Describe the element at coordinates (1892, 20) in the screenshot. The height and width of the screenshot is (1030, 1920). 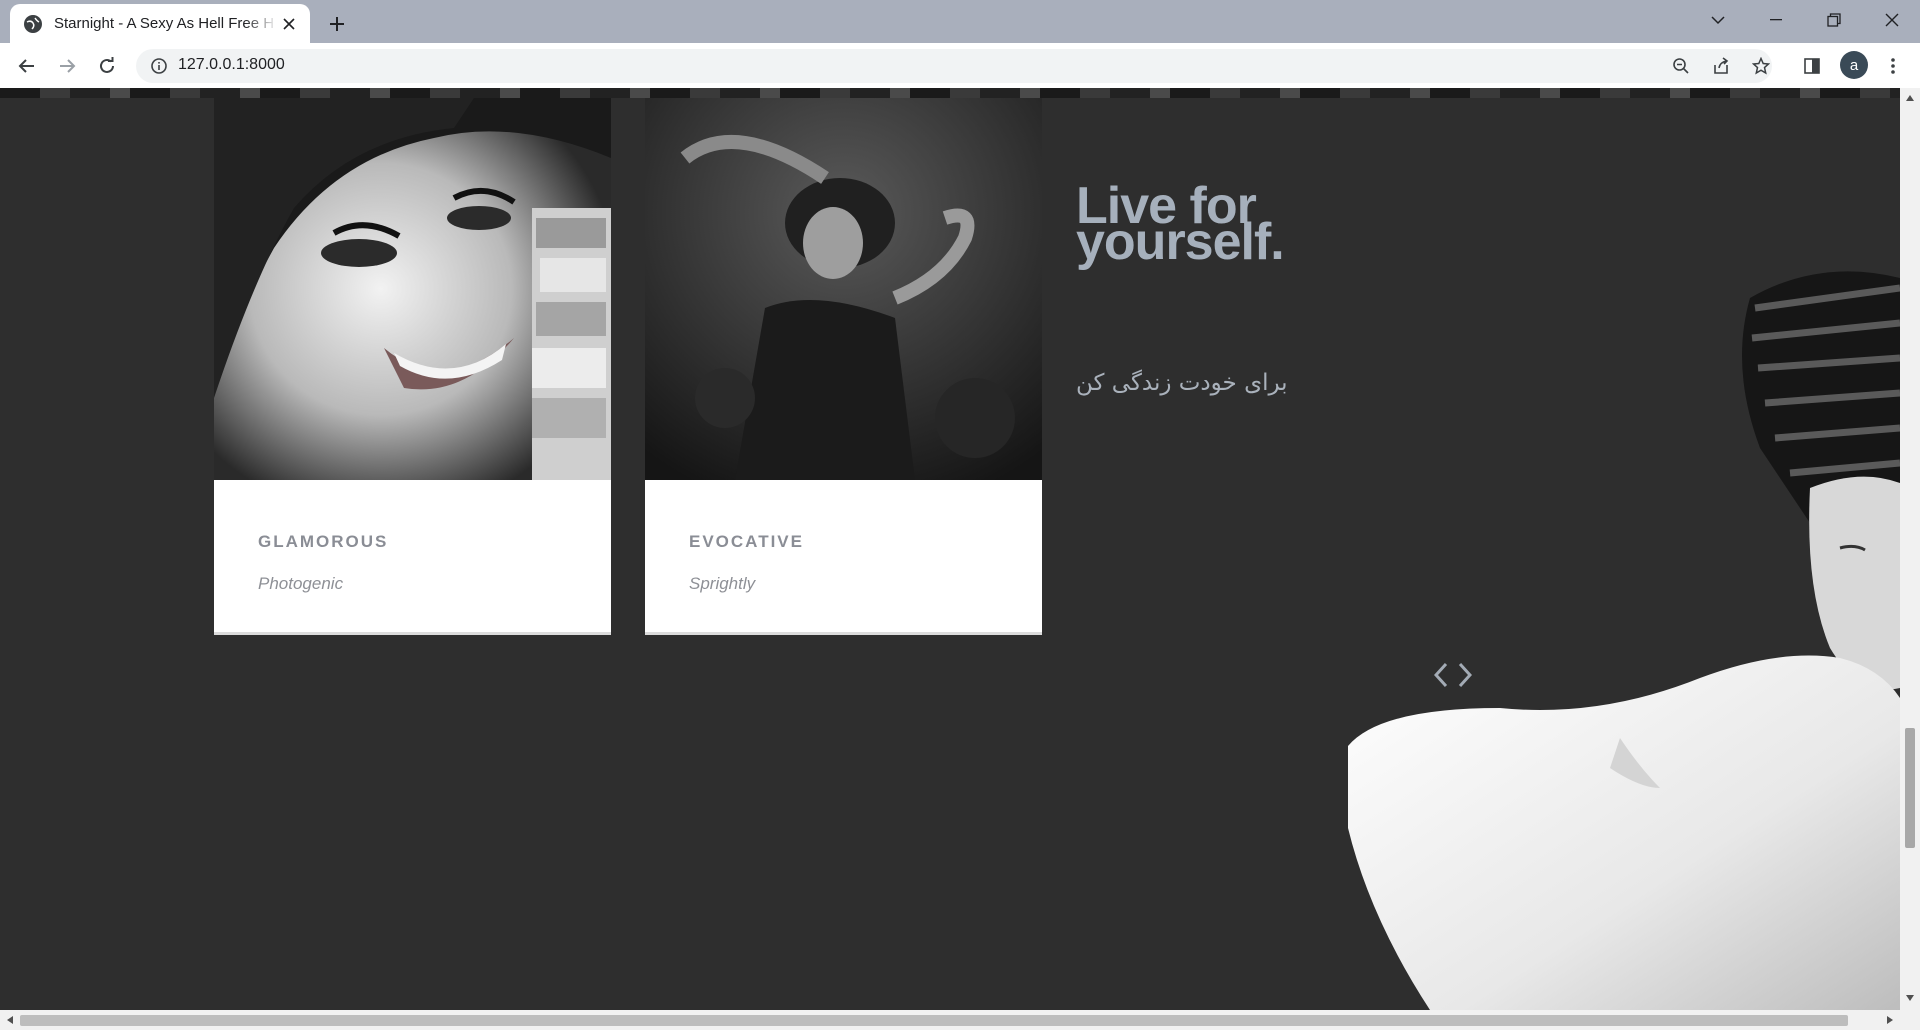
I see `close-window-button` at that location.